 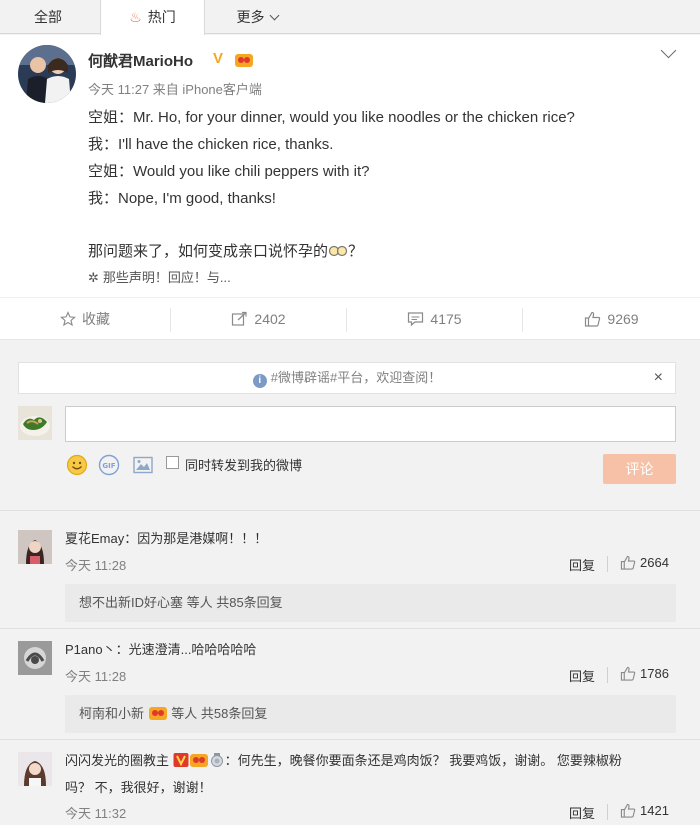 I want to click on close-icon: ×, so click(x=658, y=378).